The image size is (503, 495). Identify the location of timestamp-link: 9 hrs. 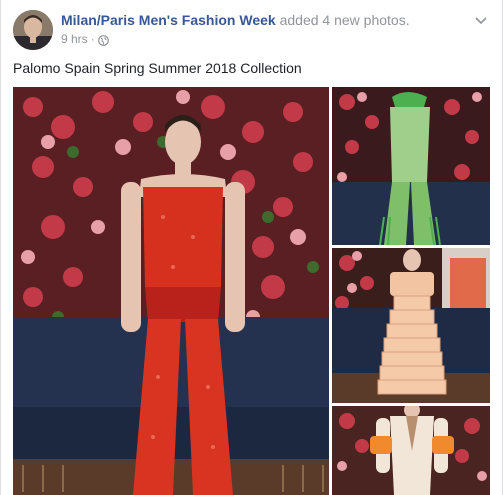
(74, 39).